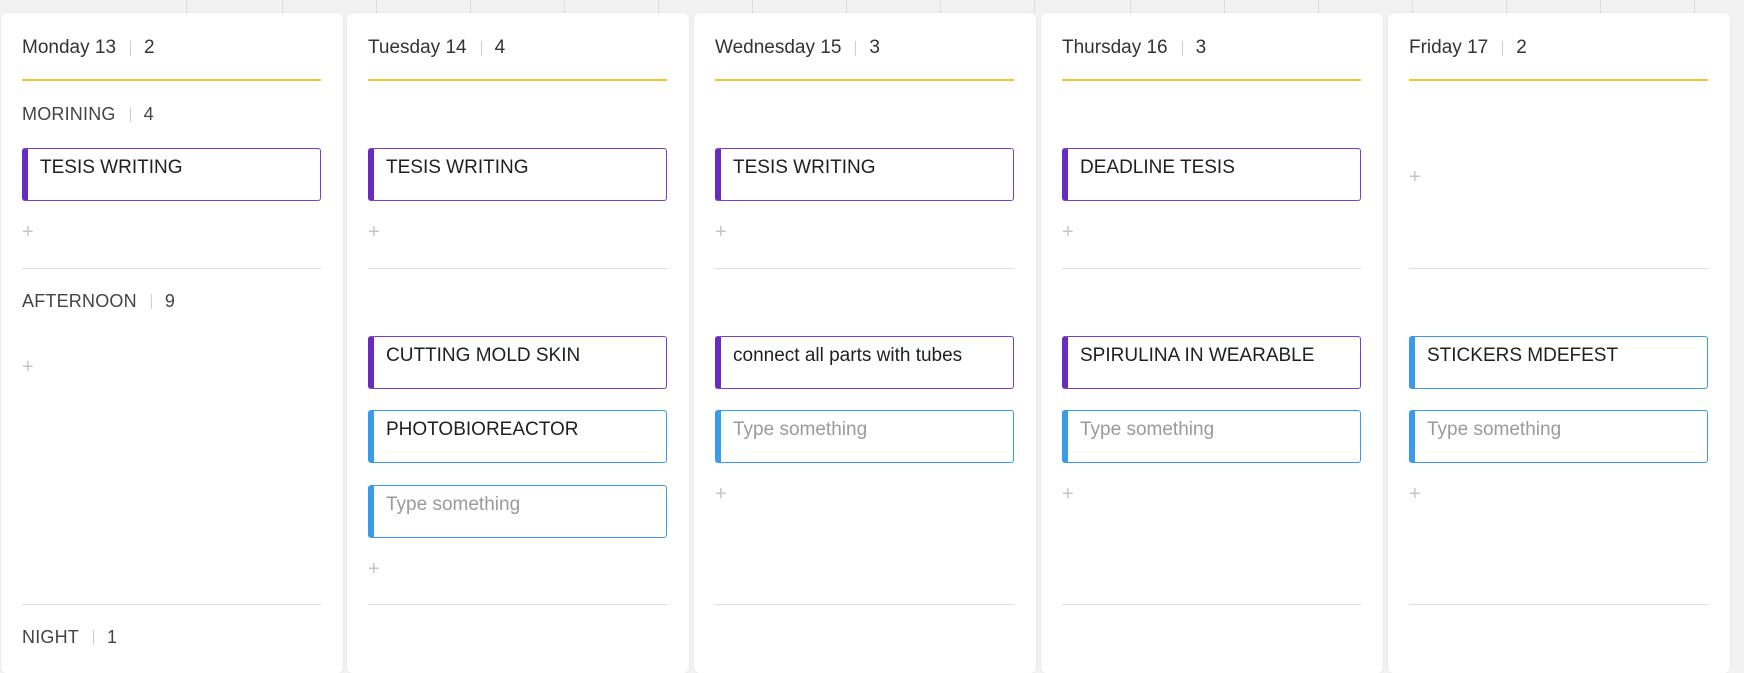 This screenshot has width=1744, height=673. Describe the element at coordinates (436, 48) in the screenshot. I see `day-header: Tuesday 14 4` at that location.